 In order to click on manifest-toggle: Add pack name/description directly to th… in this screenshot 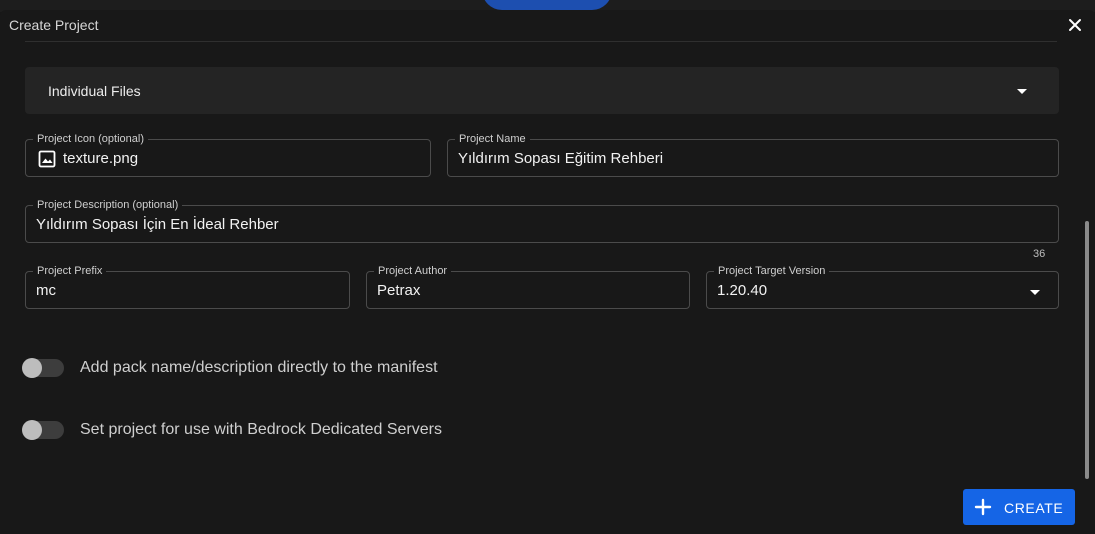, I will do `click(237, 368)`.